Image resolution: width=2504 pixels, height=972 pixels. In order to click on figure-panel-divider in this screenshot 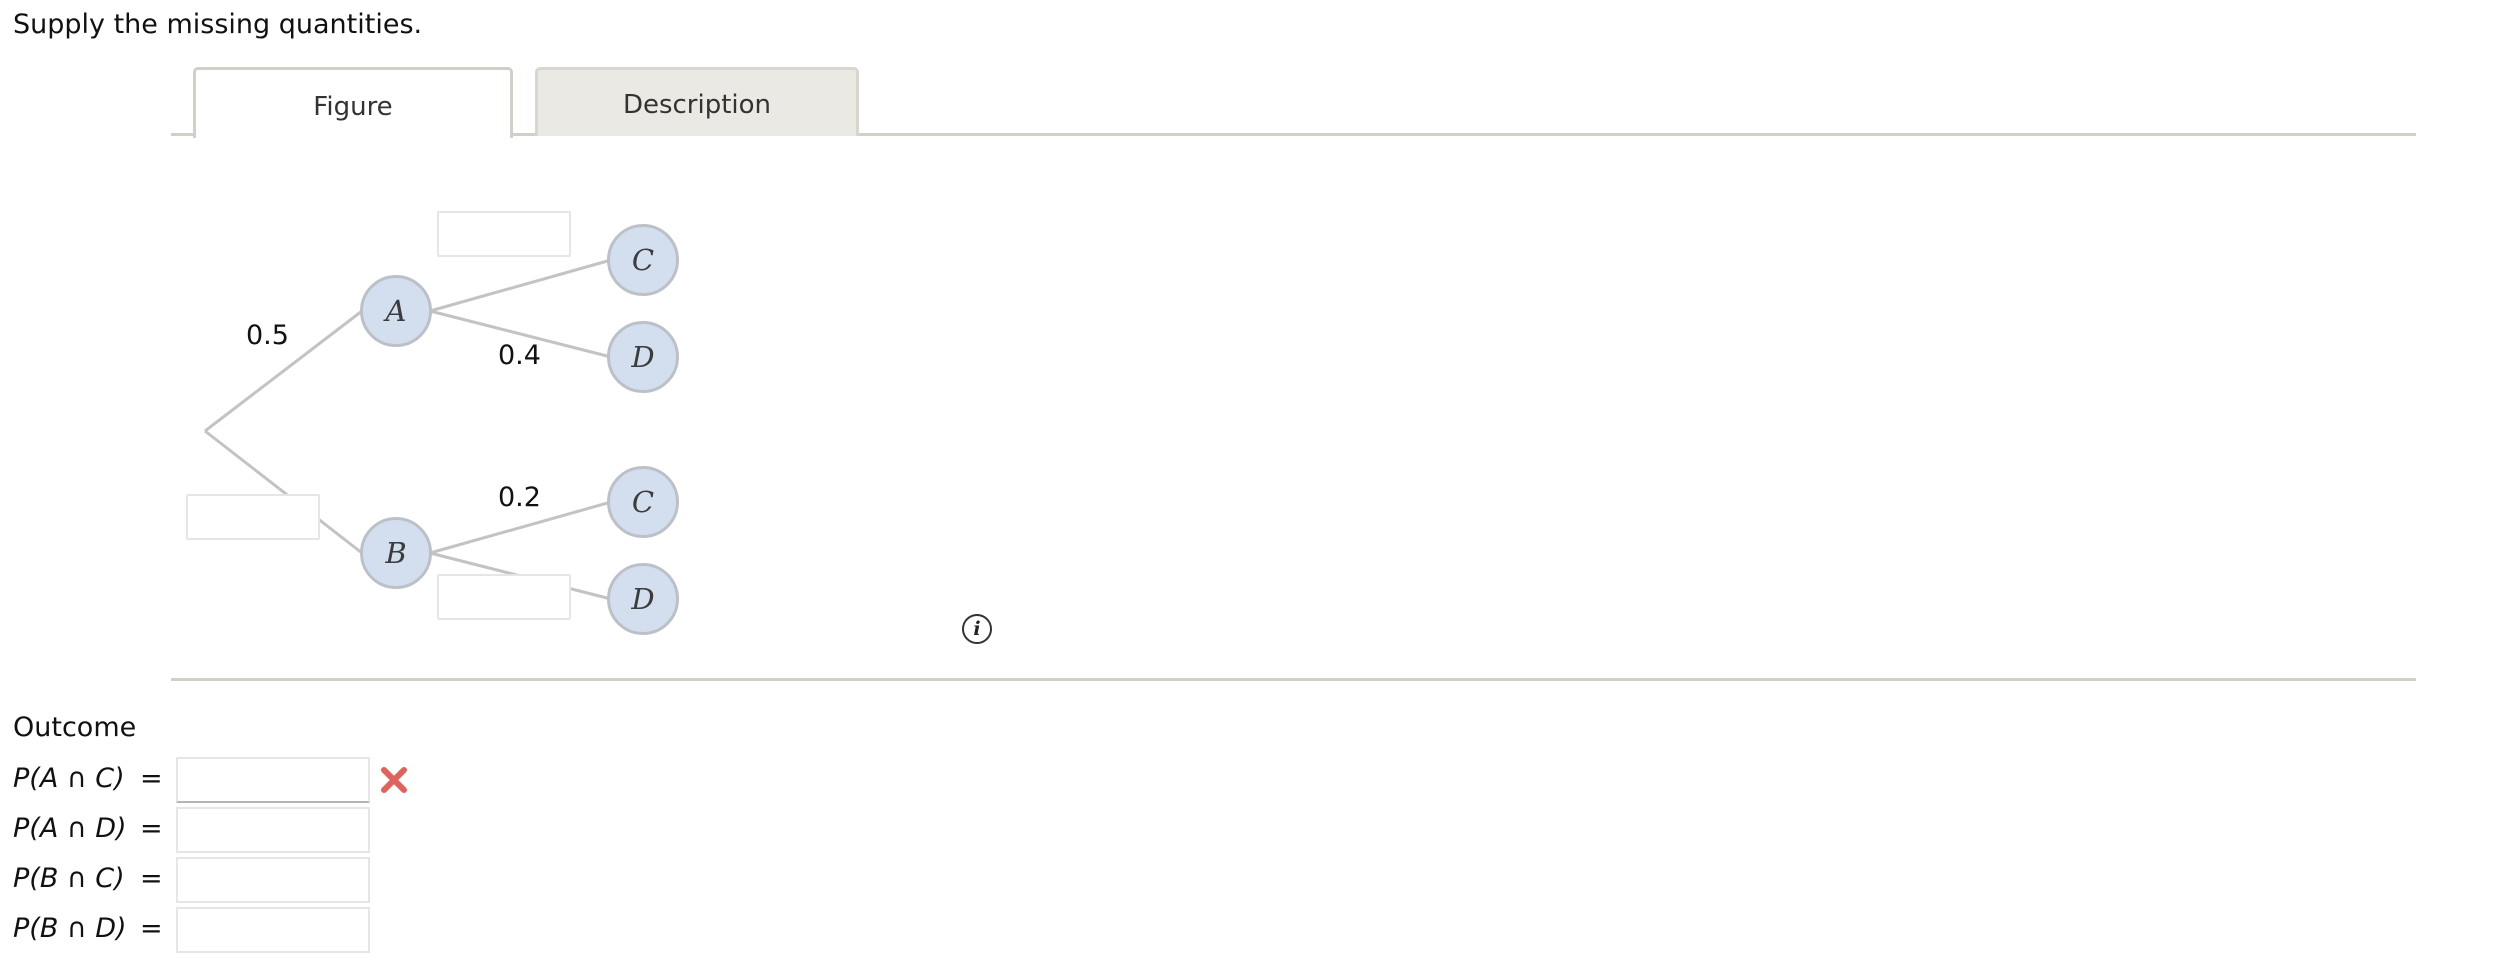, I will do `click(1293, 679)`.